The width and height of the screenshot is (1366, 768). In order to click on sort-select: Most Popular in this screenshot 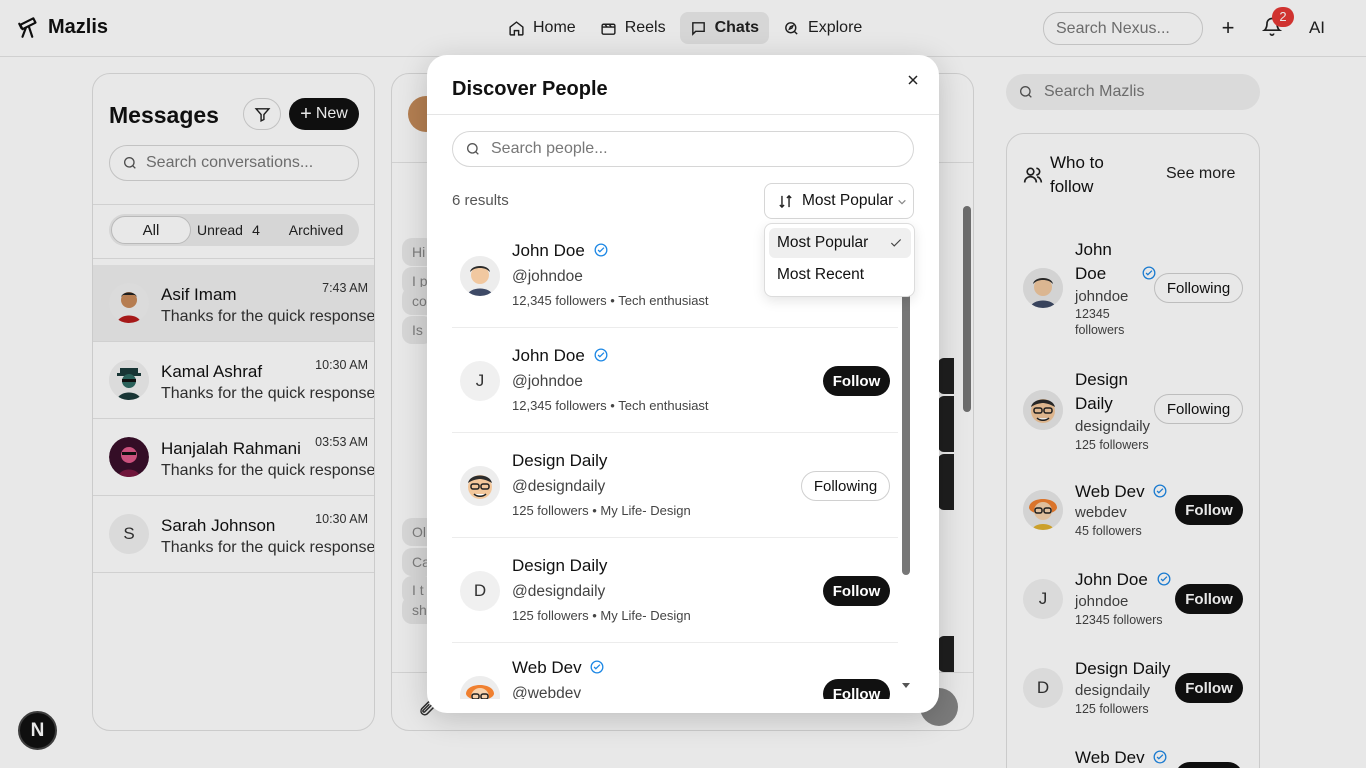, I will do `click(839, 201)`.